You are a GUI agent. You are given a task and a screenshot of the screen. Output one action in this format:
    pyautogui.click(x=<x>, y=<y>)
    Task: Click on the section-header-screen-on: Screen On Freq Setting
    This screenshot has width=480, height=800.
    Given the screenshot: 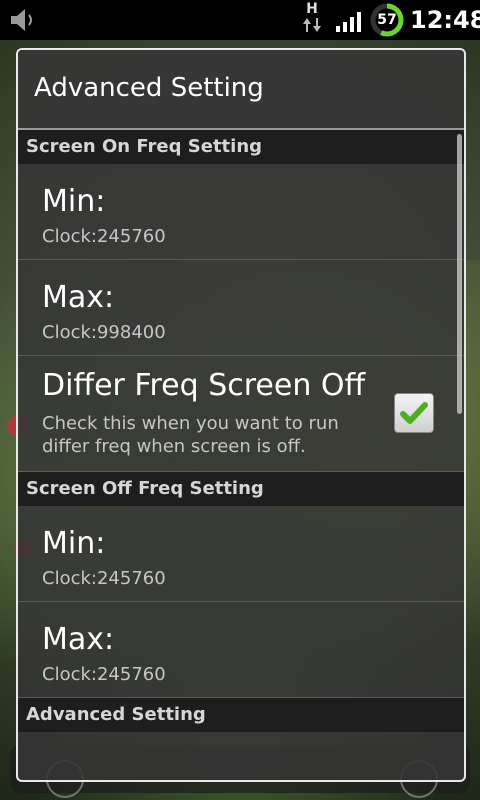 What is the action you would take?
    pyautogui.click(x=241, y=147)
    